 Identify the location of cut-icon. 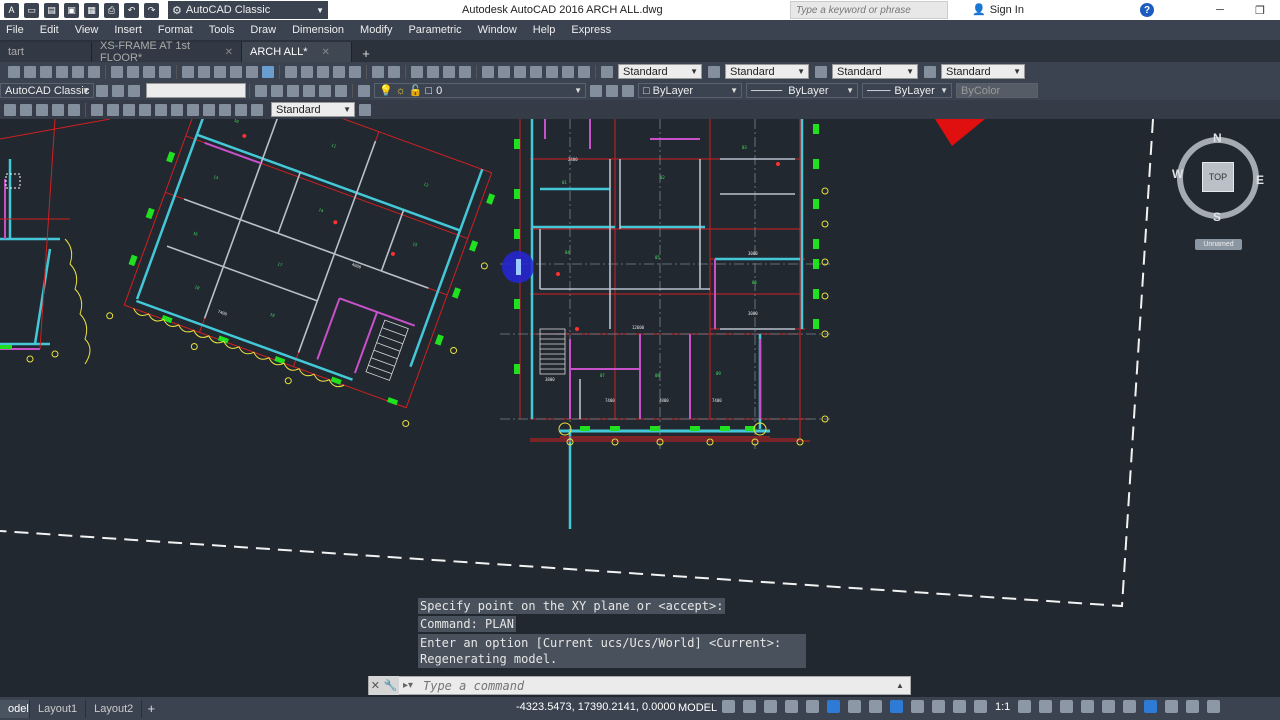
(117, 71).